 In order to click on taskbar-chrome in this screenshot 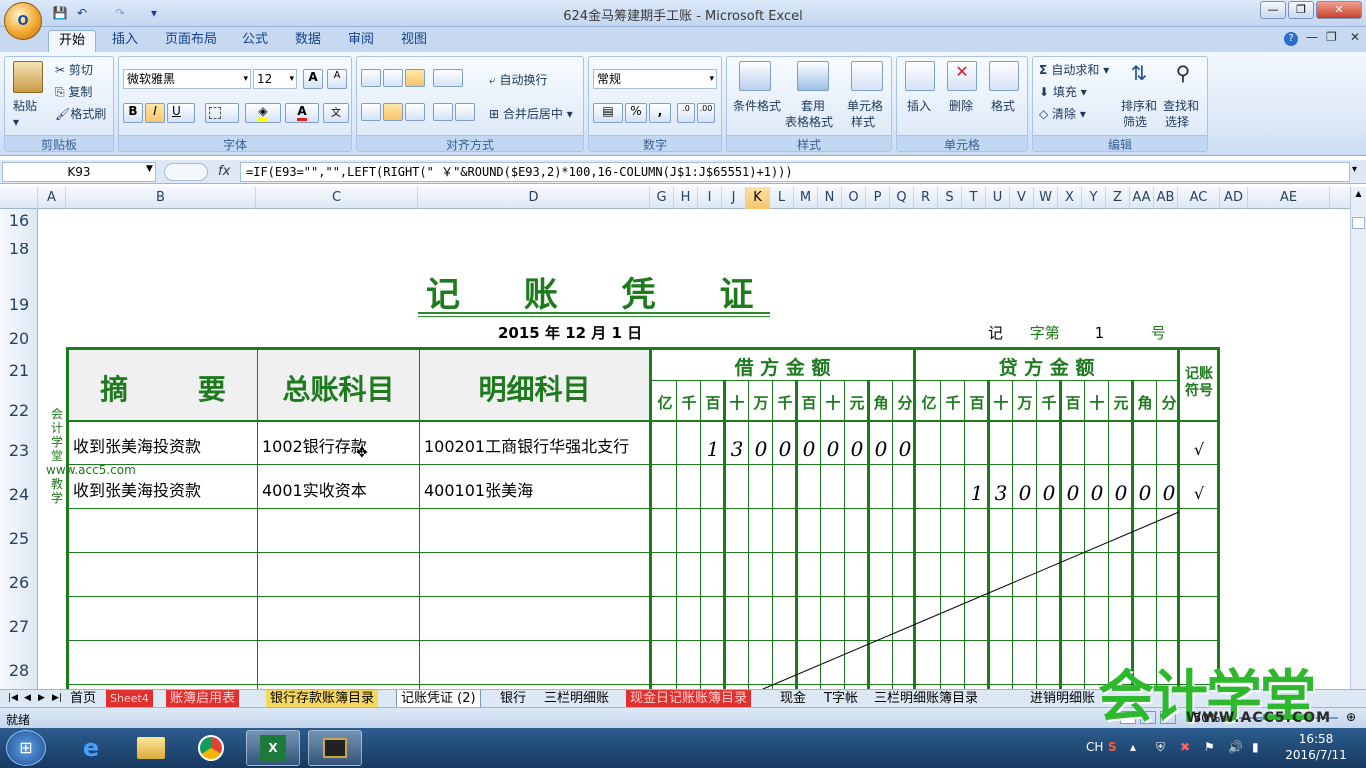, I will do `click(211, 748)`.